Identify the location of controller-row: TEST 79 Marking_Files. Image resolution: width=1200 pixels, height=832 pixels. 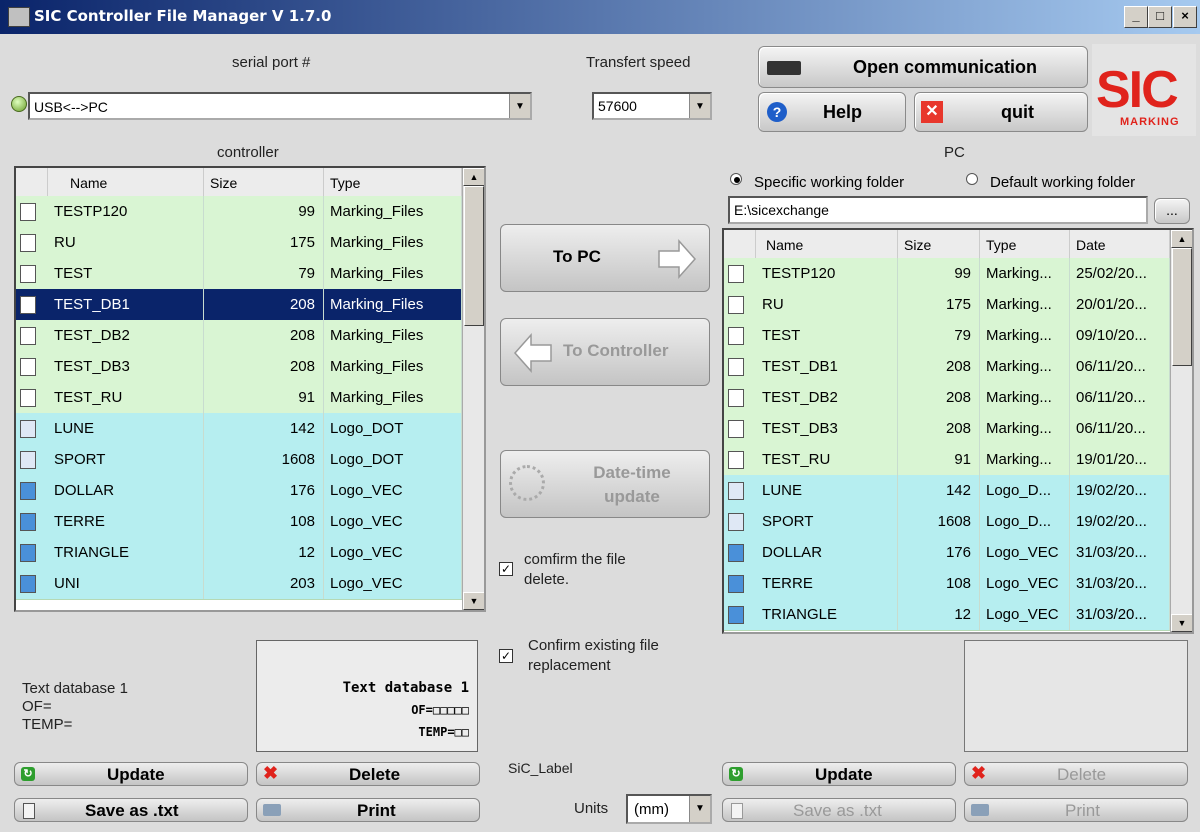
(239, 274).